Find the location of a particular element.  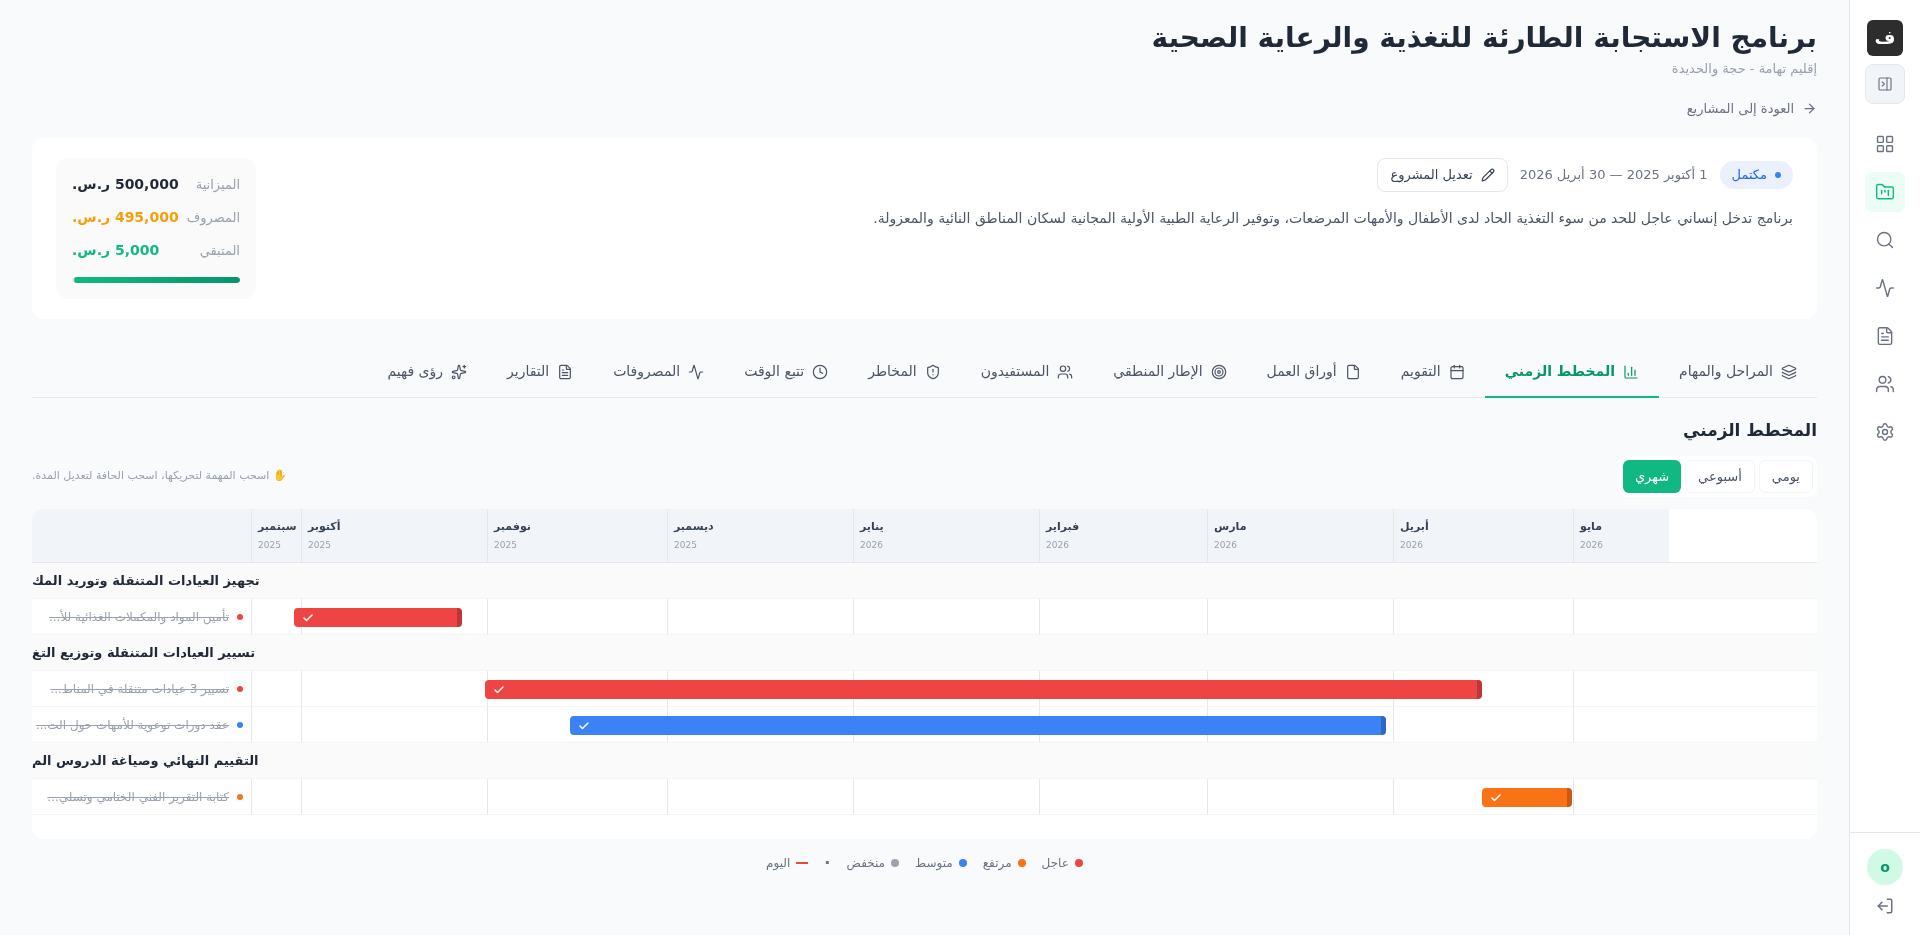

collapse-button is located at coordinates (1885, 84).